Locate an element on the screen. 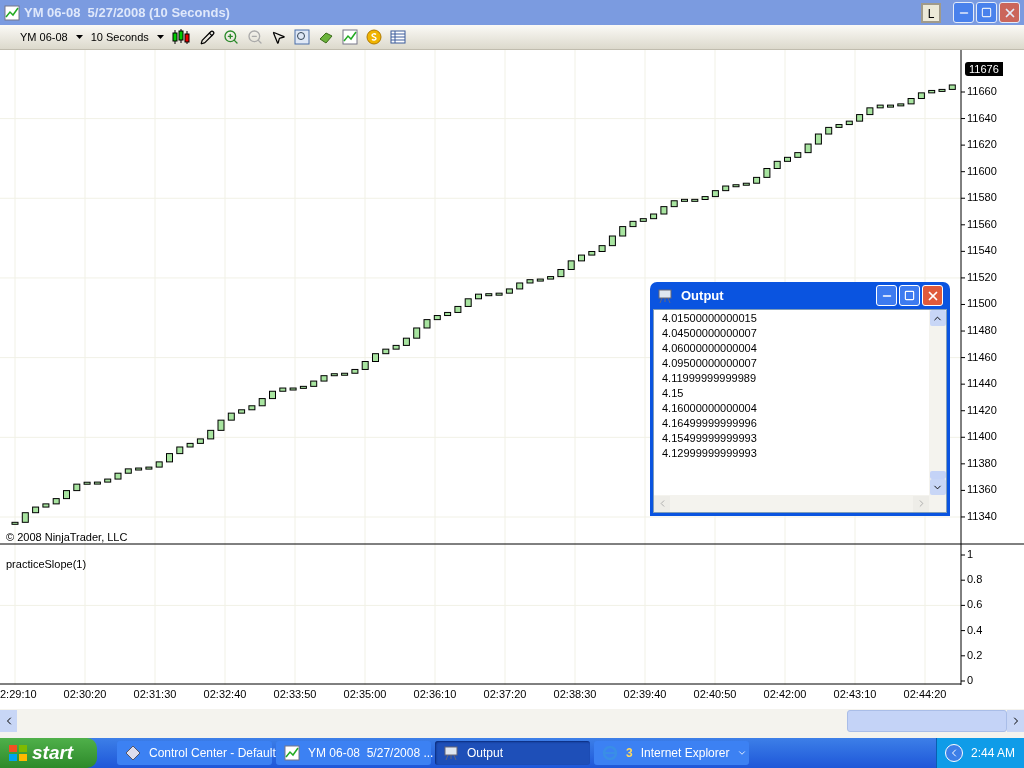  maximize-button is located at coordinates (909, 295).